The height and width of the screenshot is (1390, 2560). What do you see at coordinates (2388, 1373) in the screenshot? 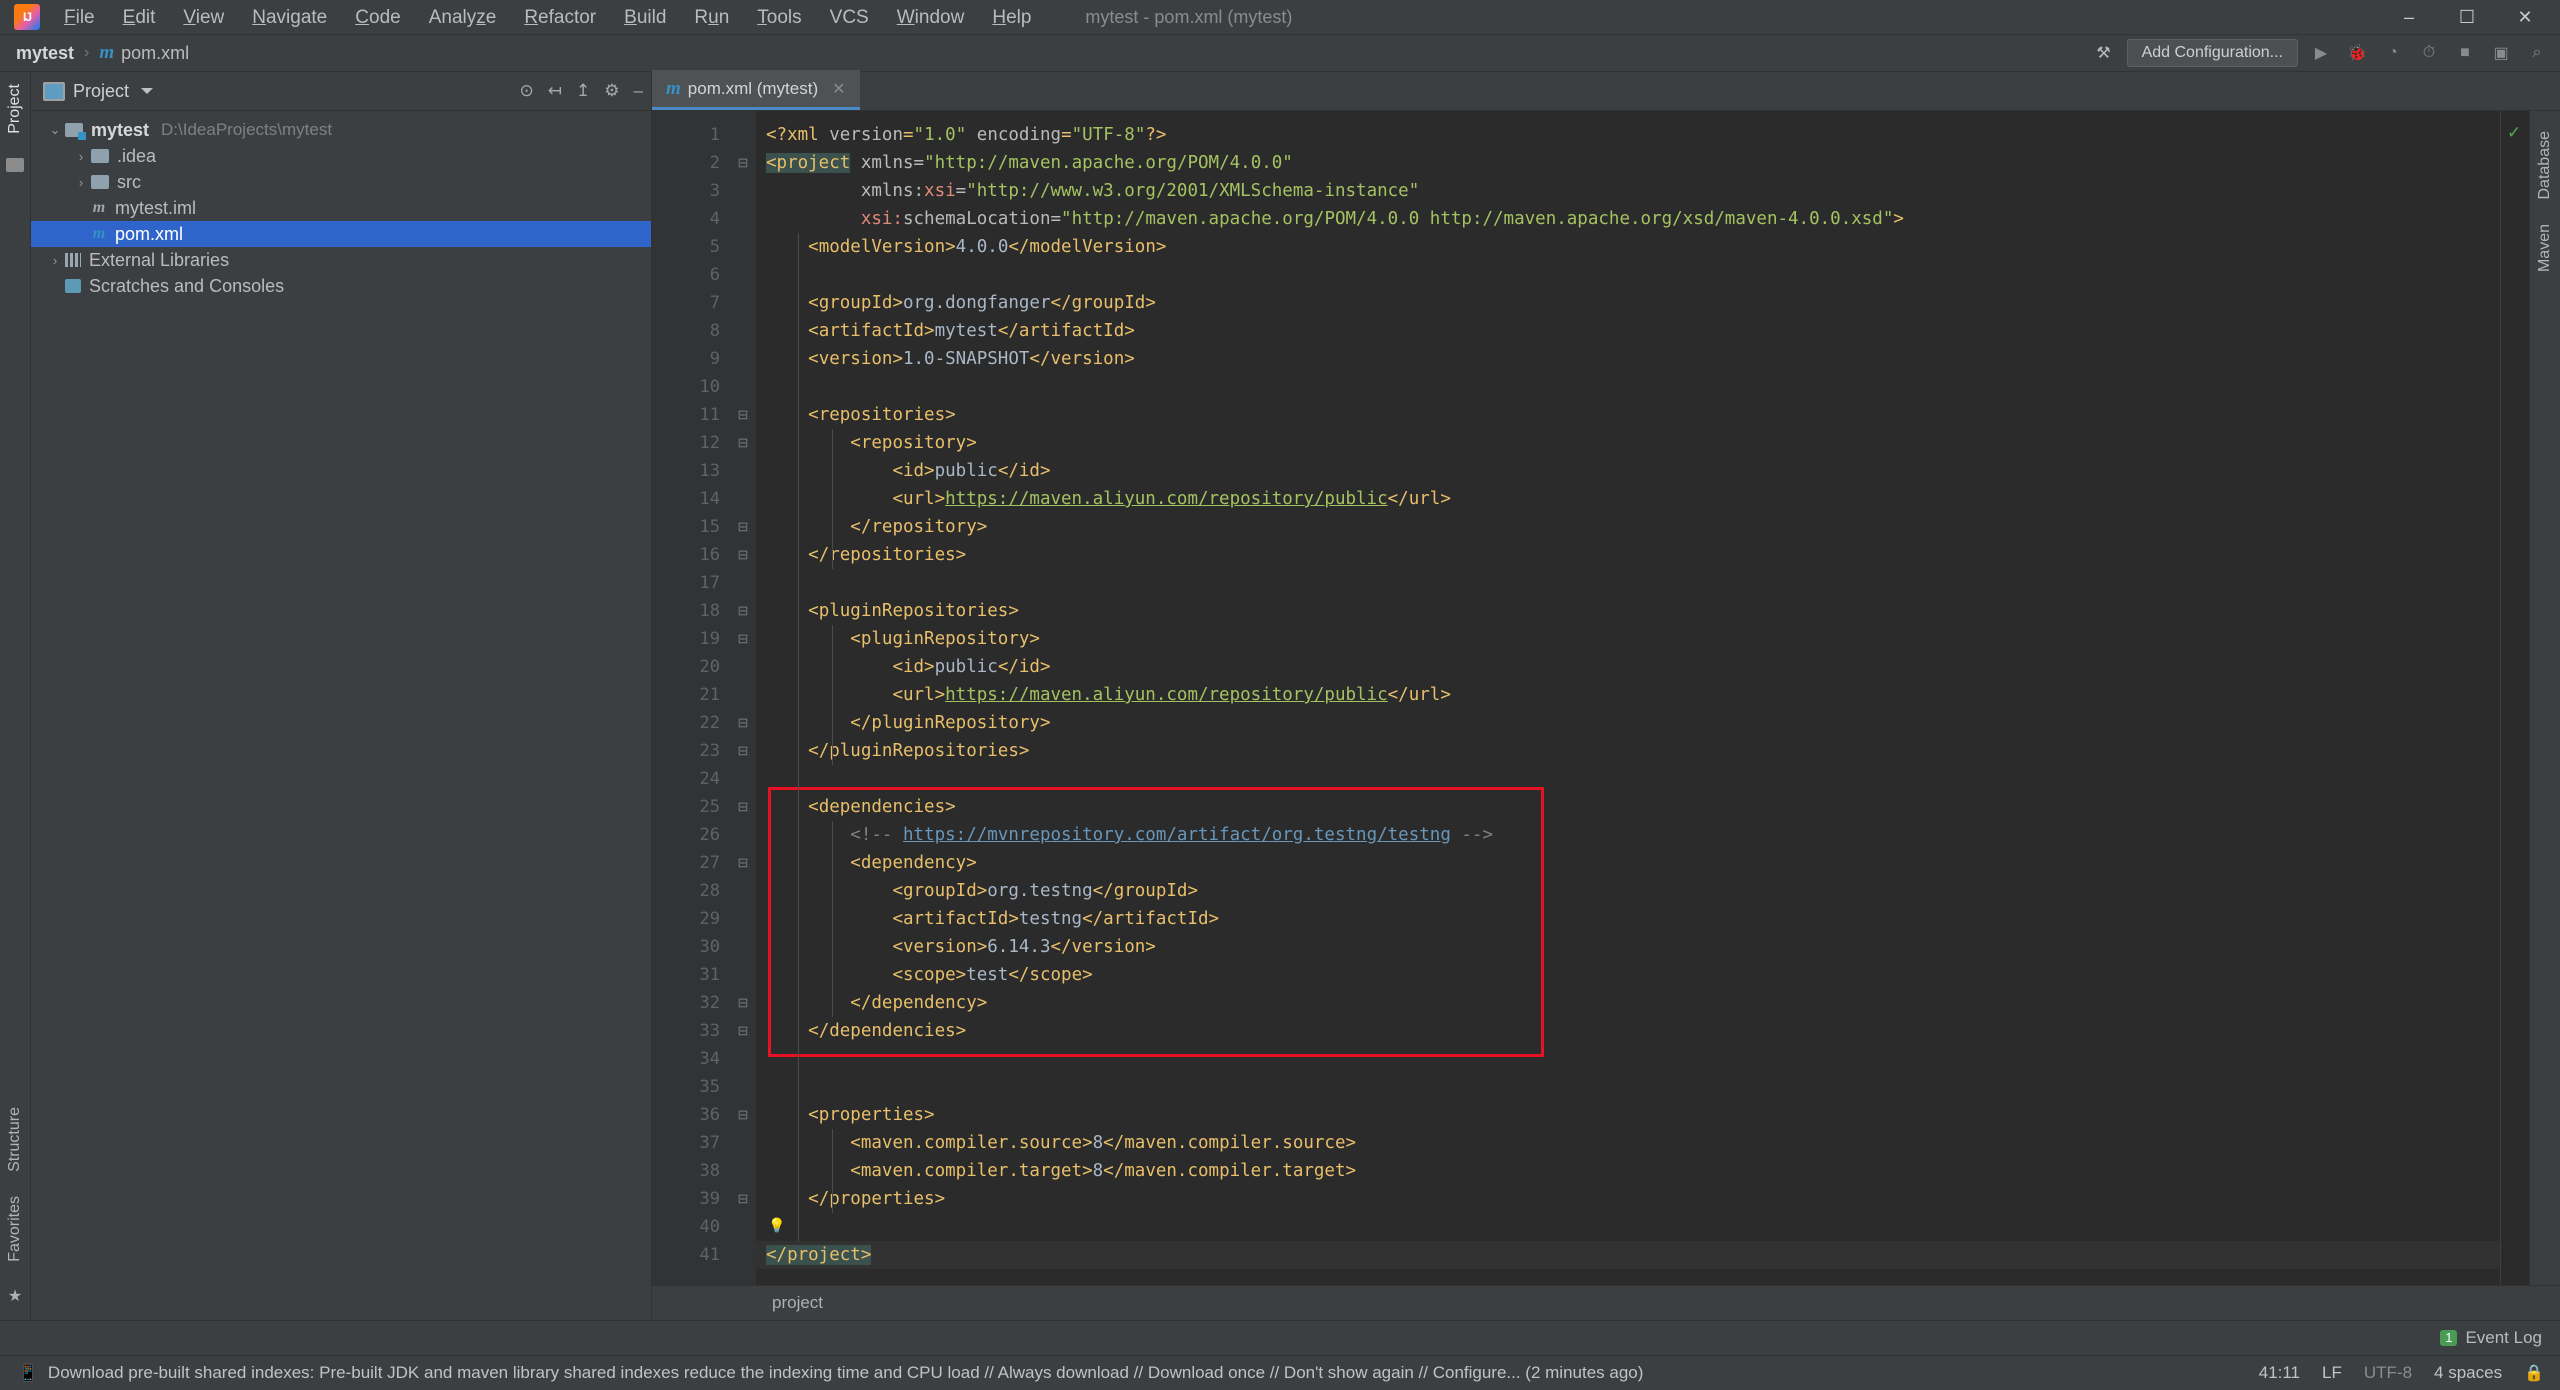
I see `file-encoding: UTF-8` at bounding box center [2388, 1373].